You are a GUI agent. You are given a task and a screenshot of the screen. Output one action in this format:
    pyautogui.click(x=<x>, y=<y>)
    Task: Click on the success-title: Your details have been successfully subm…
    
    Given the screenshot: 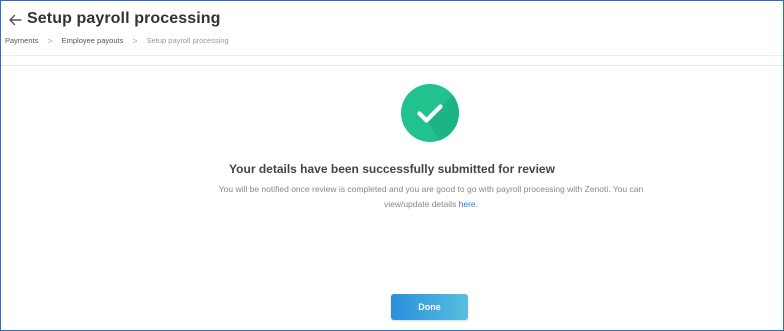 What is the action you would take?
    pyautogui.click(x=392, y=169)
    